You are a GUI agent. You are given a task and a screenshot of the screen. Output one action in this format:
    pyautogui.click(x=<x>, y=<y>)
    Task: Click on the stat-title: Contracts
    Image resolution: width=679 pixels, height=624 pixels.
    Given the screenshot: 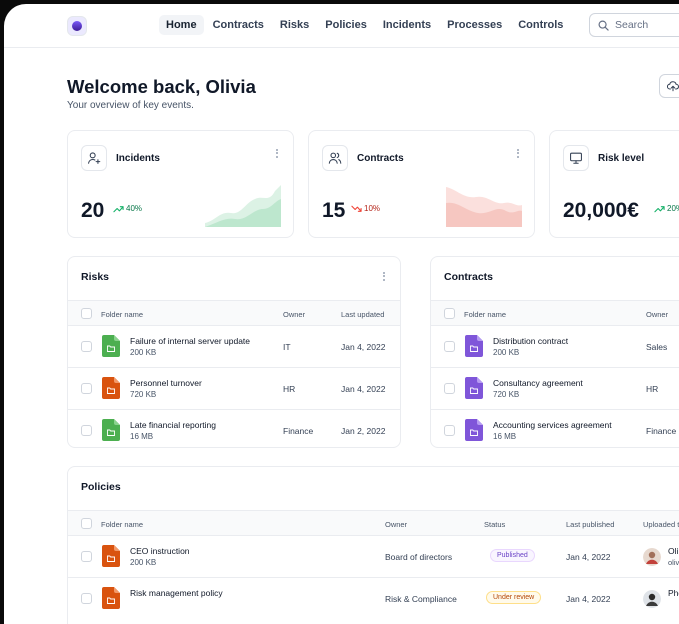 What is the action you would take?
    pyautogui.click(x=380, y=158)
    